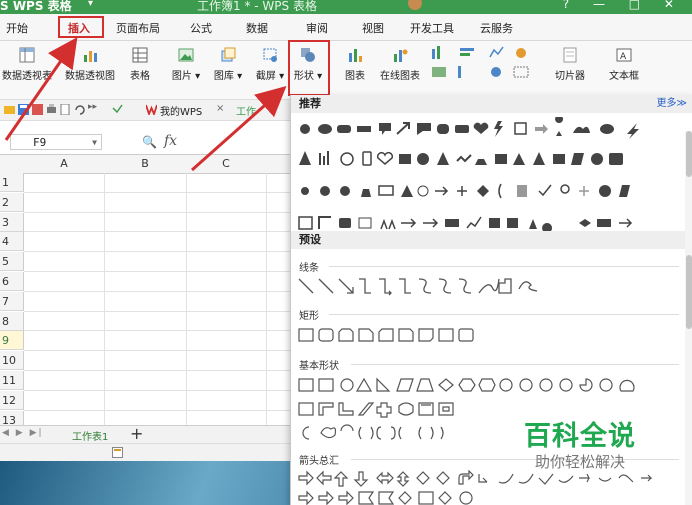 The height and width of the screenshot is (505, 692). Describe the element at coordinates (239, 129) in the screenshot. I see `arrow-to-shapes-icon` at that location.